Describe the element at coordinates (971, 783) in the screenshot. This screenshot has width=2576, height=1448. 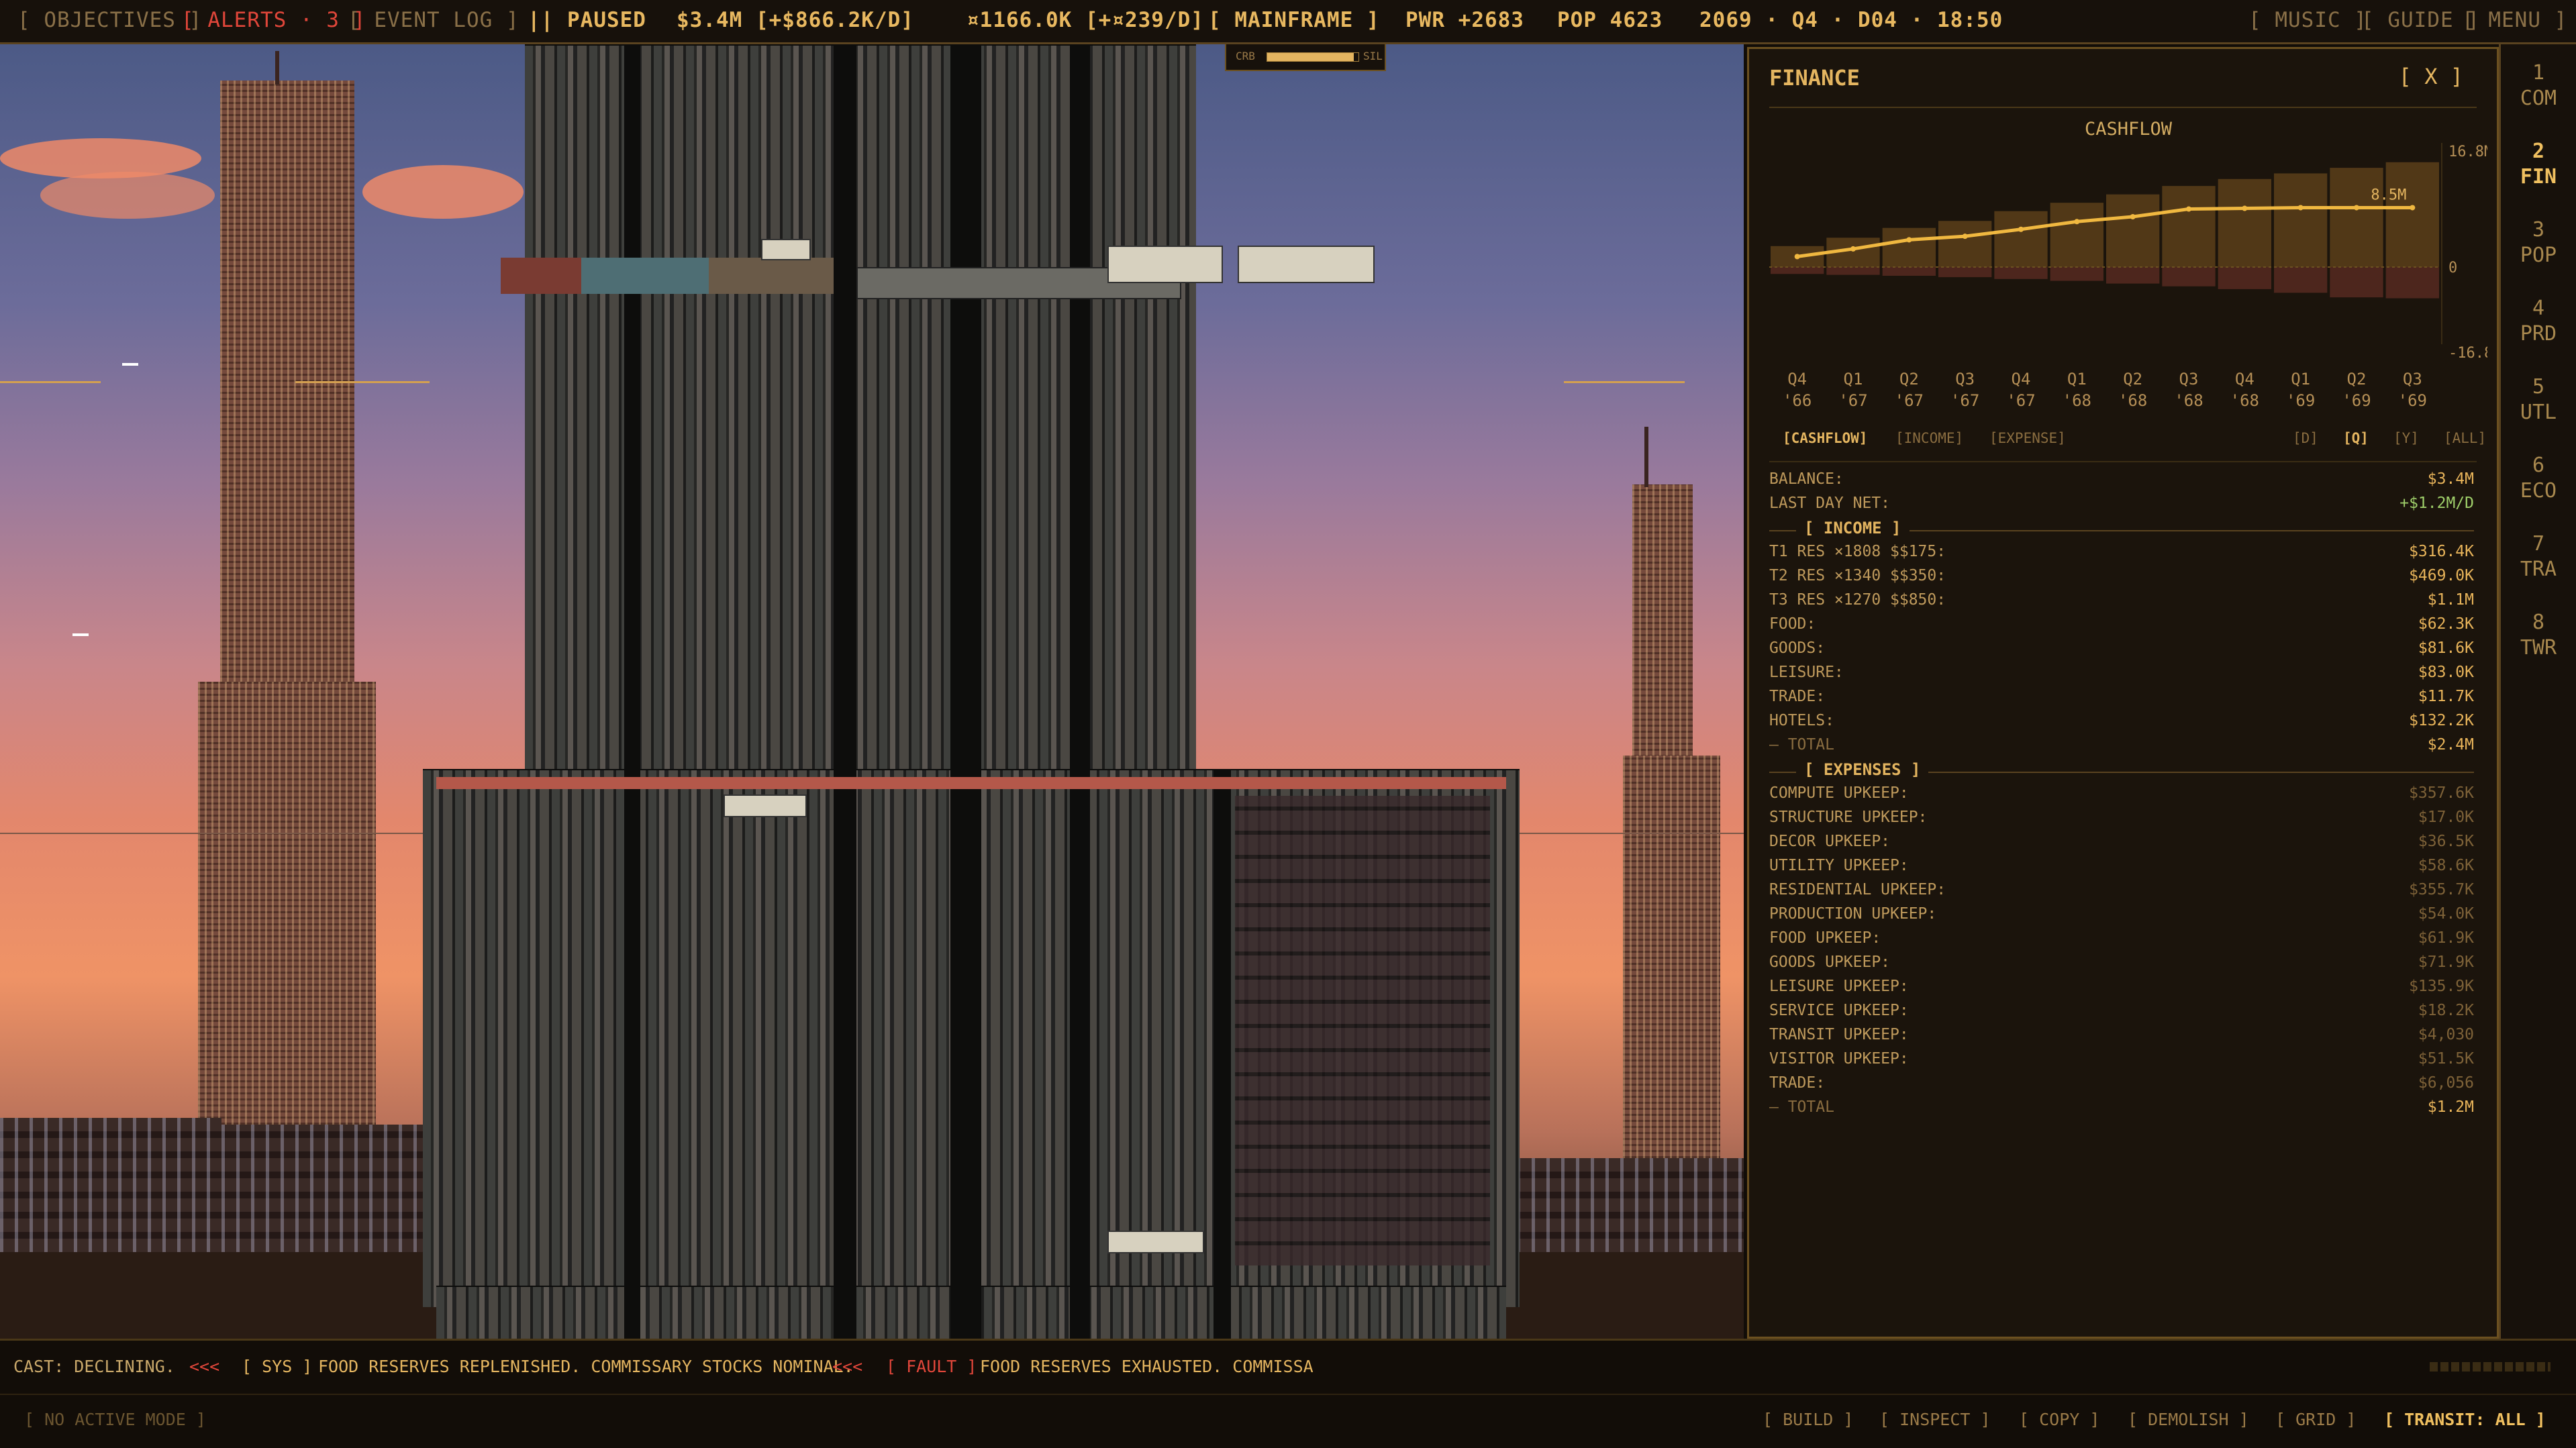
I see `observation-deck` at that location.